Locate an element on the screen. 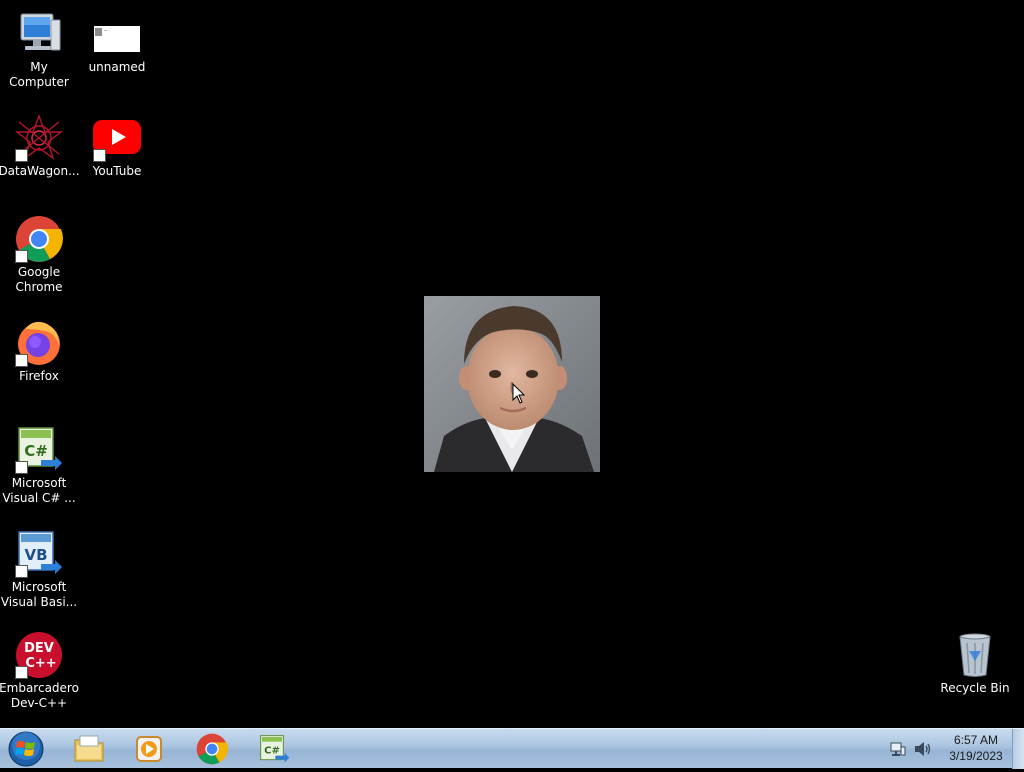 The image size is (1024, 772). desktop-icon-label: Firefox is located at coordinates (39, 376).